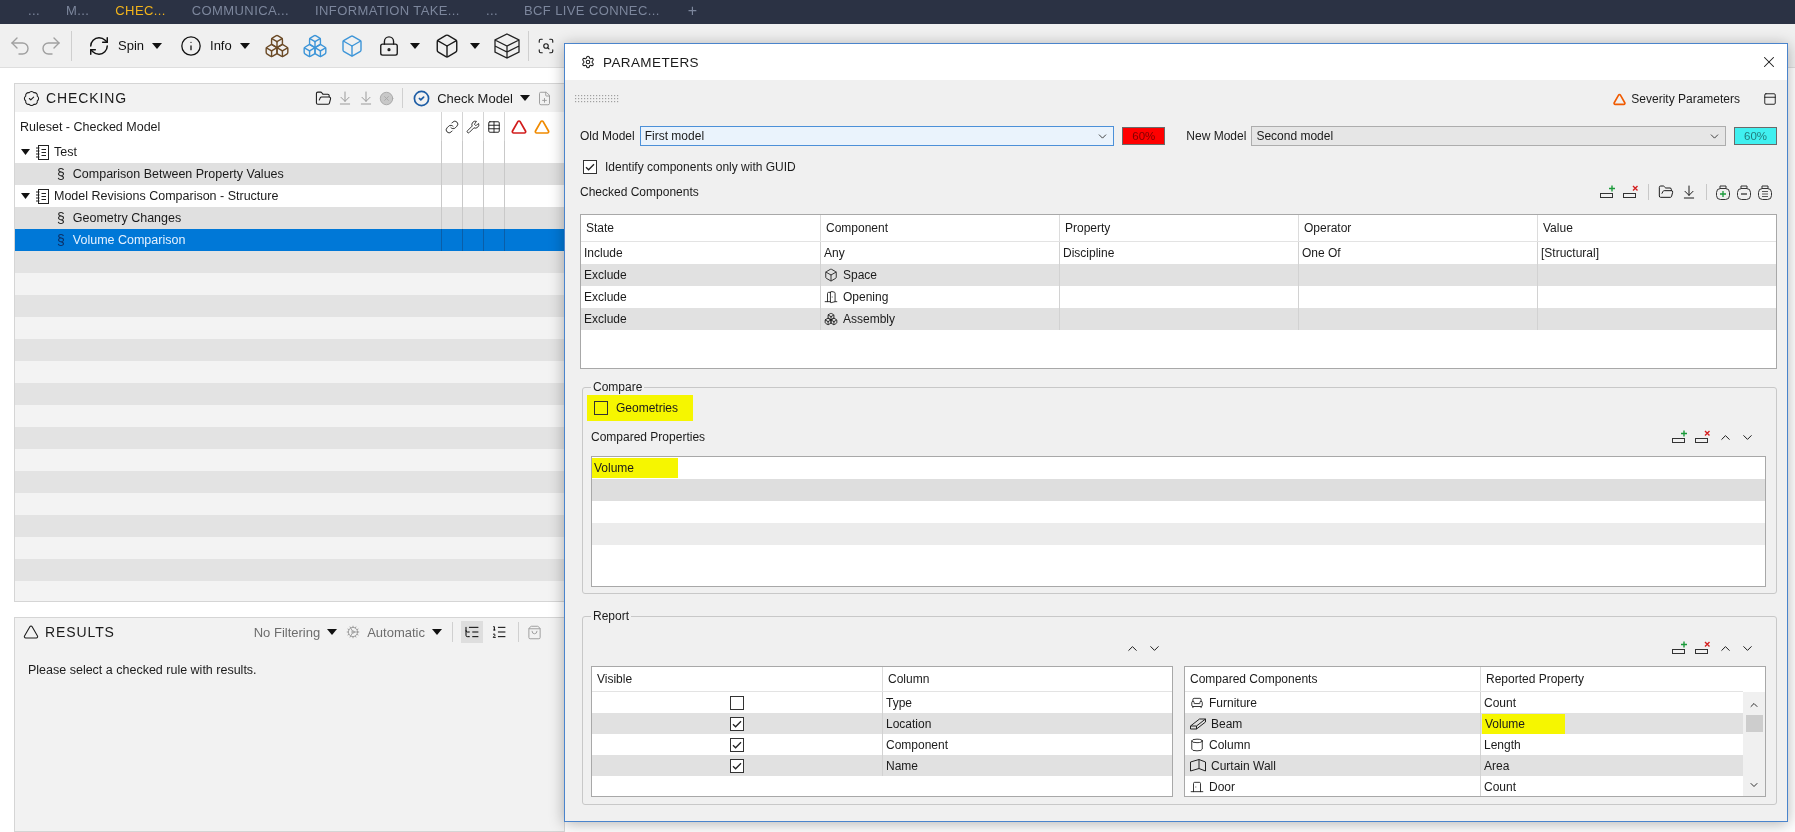 This screenshot has height=832, width=1795. I want to click on column-header: Property, so click(1178, 228).